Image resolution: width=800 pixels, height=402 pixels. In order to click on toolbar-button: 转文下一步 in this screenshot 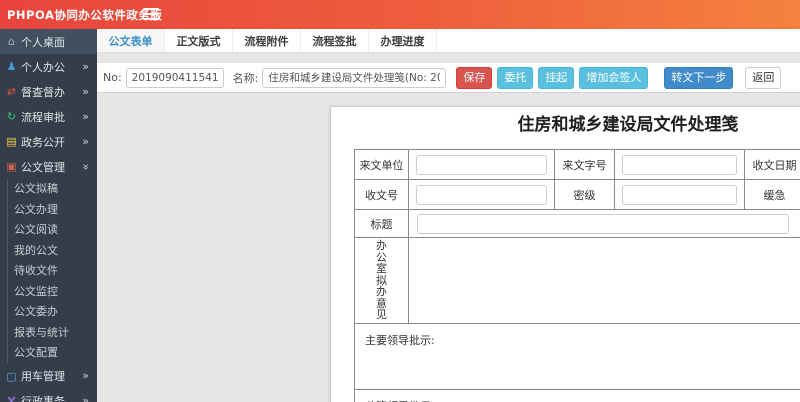, I will do `click(699, 77)`.